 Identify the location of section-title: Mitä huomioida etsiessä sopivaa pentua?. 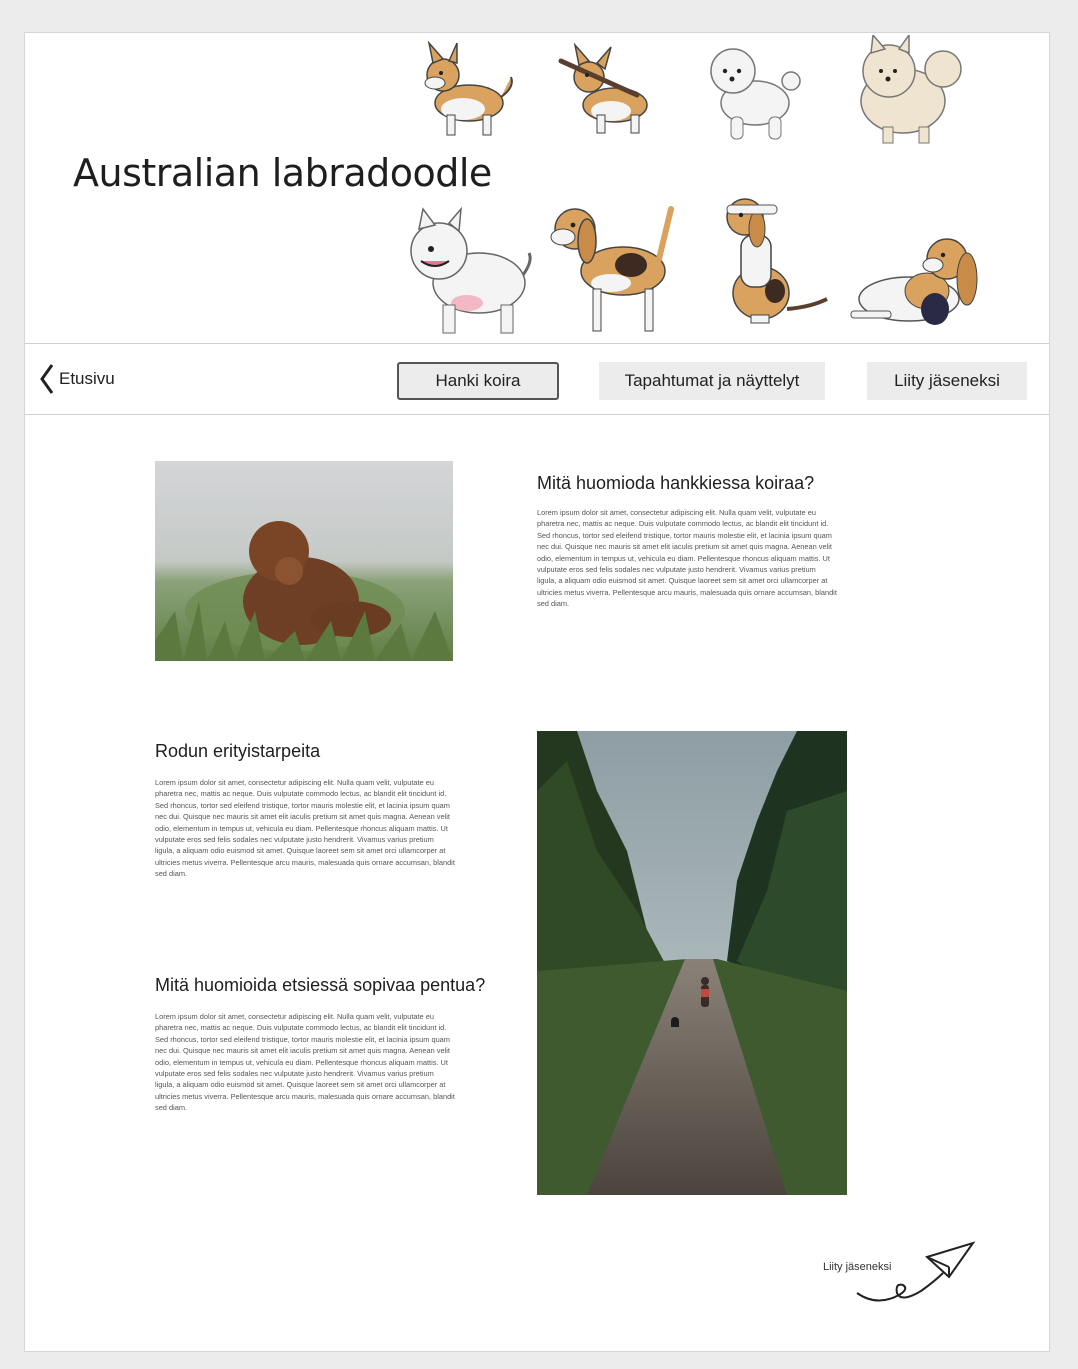
(320, 985).